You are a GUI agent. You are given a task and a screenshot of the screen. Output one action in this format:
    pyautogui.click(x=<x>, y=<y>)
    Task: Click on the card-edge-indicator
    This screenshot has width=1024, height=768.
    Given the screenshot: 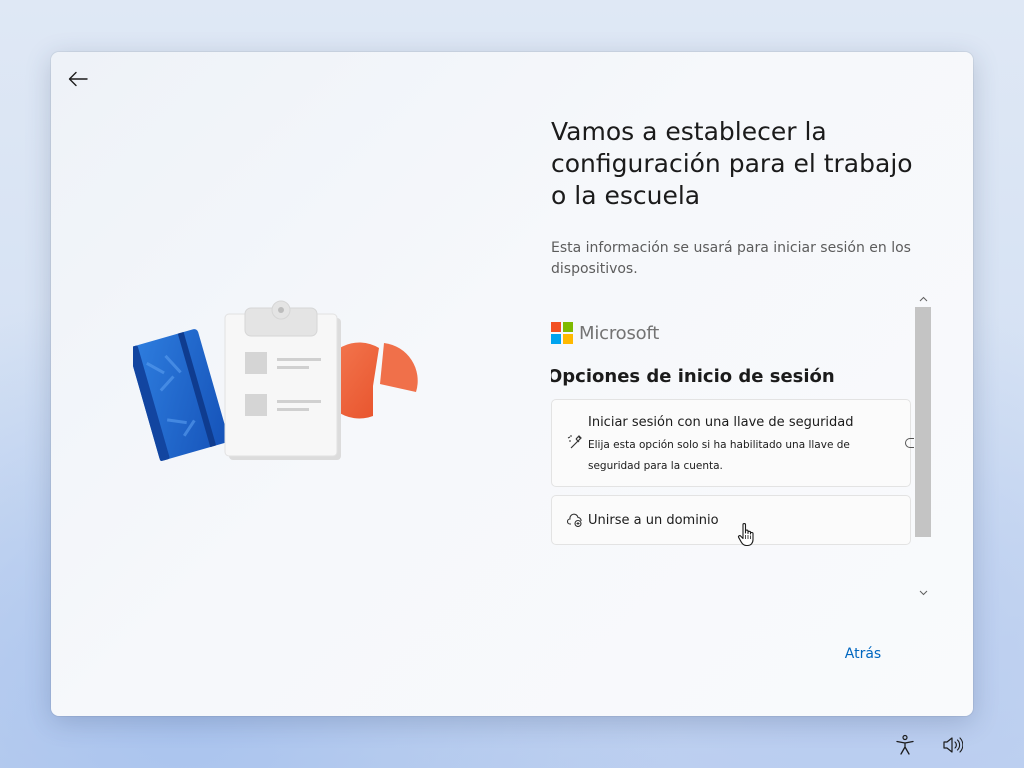 What is the action you would take?
    pyautogui.click(x=909, y=443)
    